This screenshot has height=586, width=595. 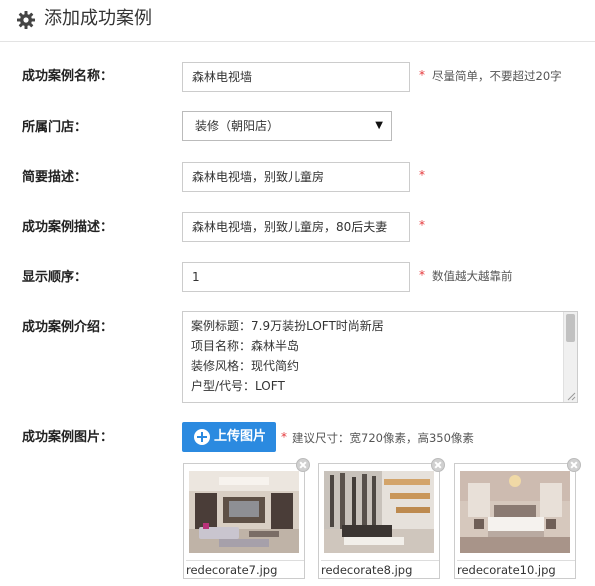 I want to click on resize-handle-icon, so click(x=571, y=396).